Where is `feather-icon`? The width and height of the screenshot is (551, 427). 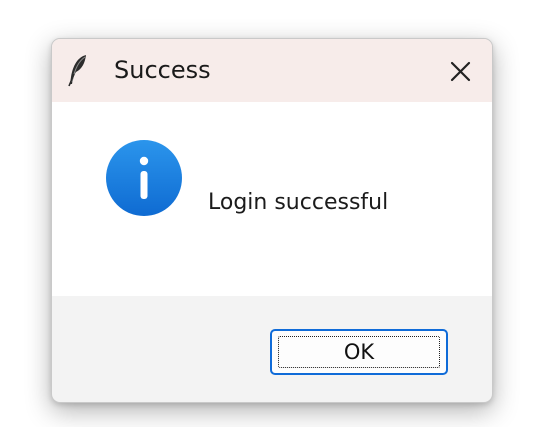 feather-icon is located at coordinates (77, 71).